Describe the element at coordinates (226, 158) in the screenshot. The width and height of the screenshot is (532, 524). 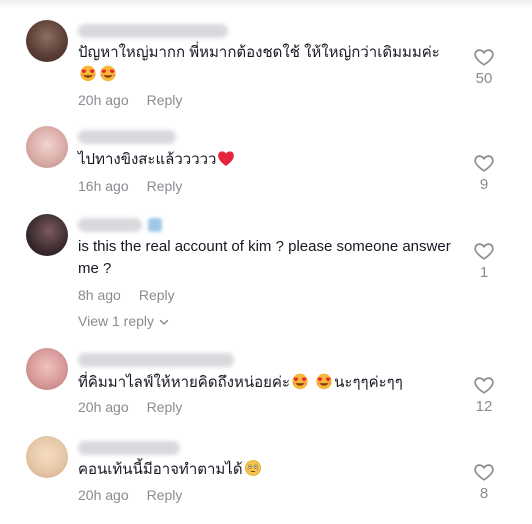
I see `red-heart-icon` at that location.